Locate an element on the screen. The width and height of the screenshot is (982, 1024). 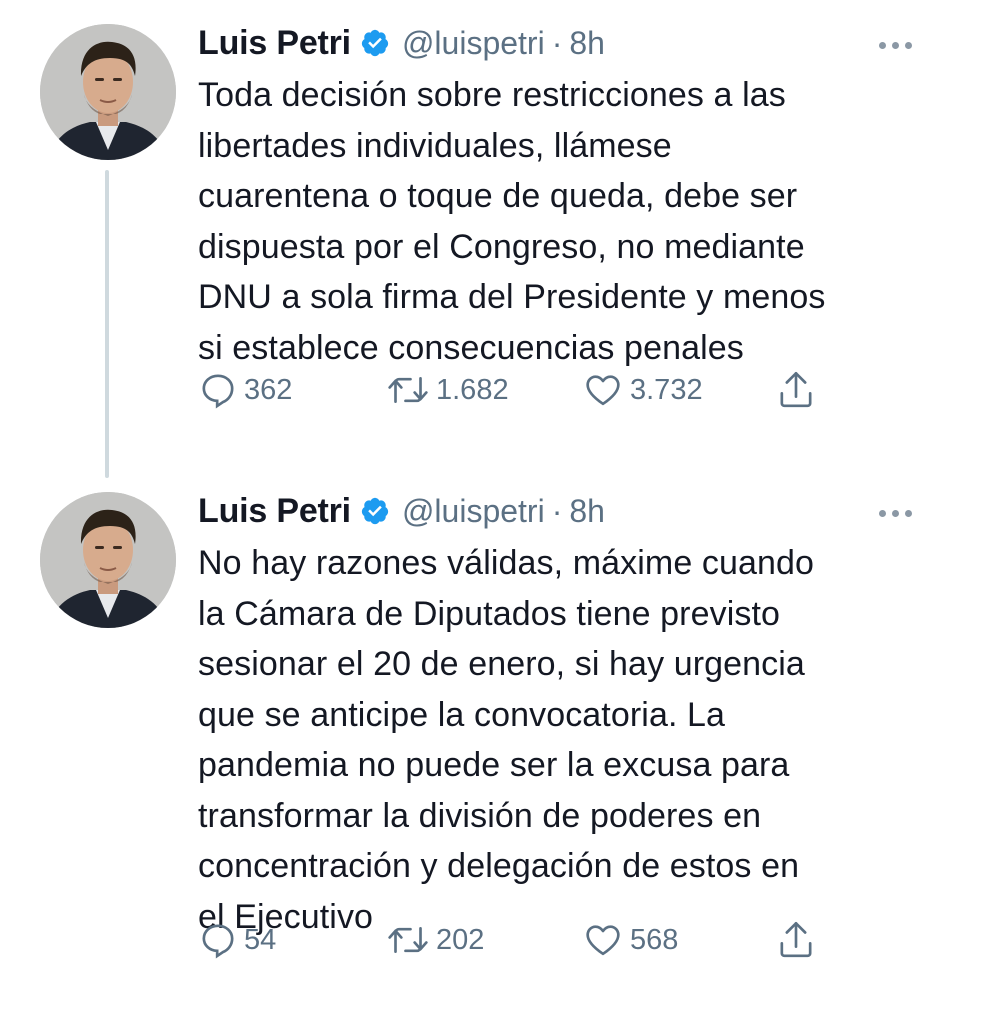
reply-count: 362 is located at coordinates (268, 389).